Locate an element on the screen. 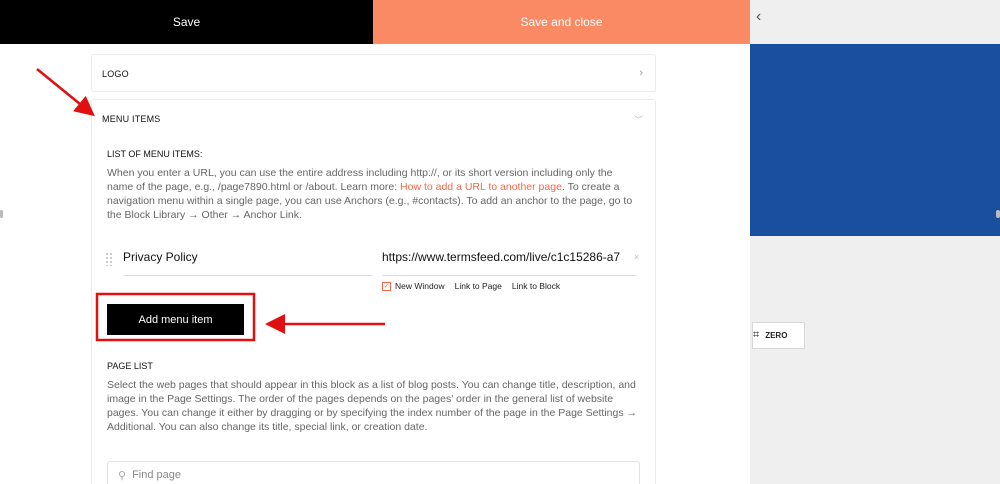 This screenshot has height=484, width=1000. chevron-right-icon: › is located at coordinates (641, 73).